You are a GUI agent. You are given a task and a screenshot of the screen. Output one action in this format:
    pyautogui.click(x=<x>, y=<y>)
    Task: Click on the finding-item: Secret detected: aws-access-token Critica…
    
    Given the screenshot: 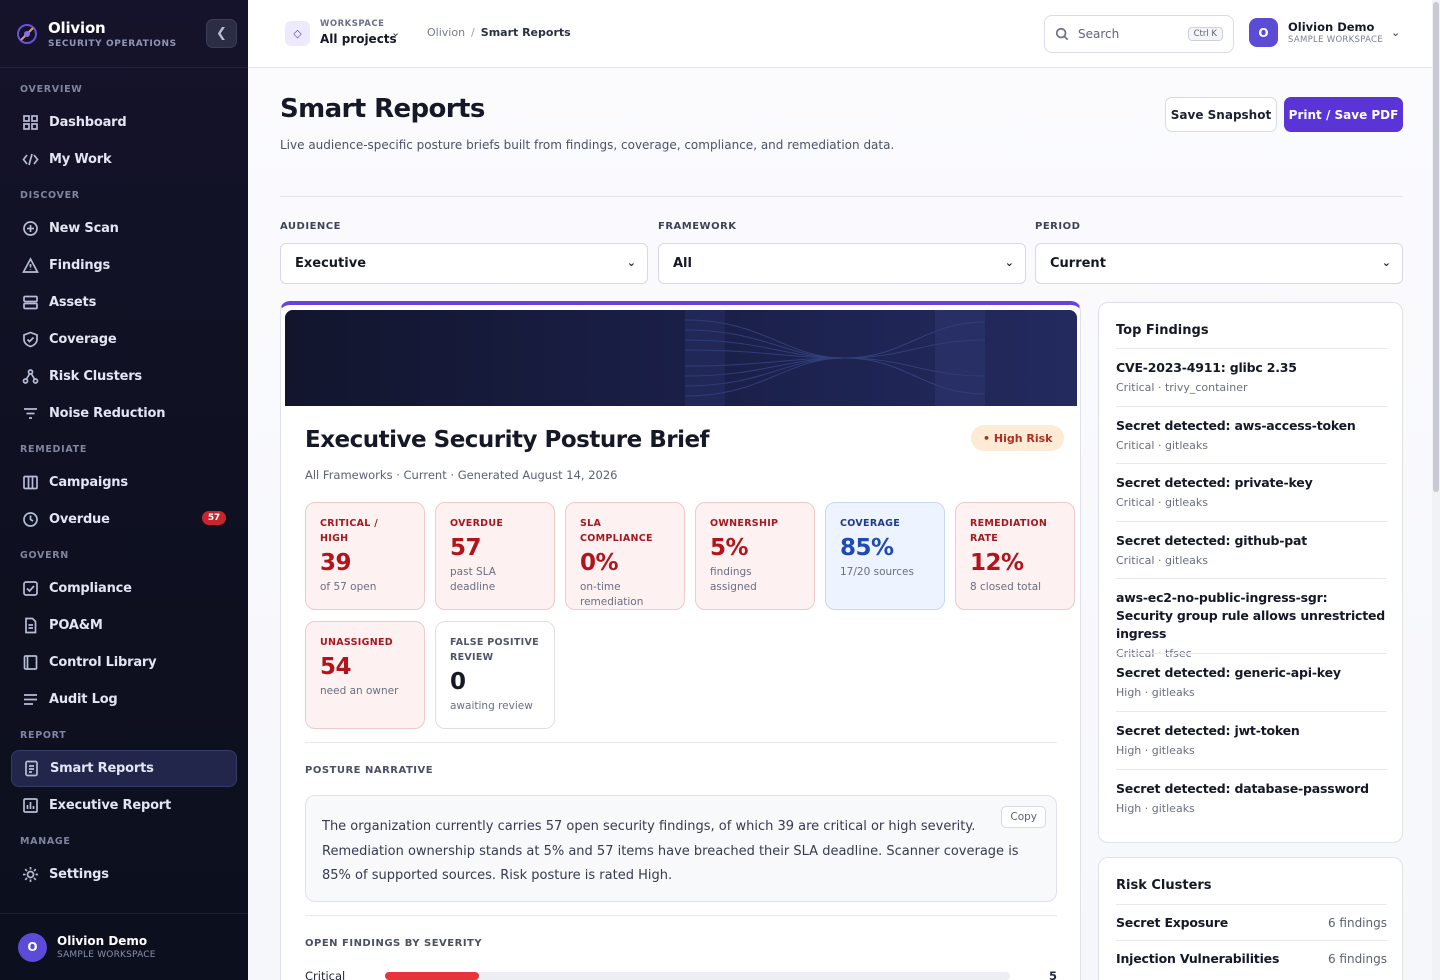 What is the action you would take?
    pyautogui.click(x=1251, y=429)
    